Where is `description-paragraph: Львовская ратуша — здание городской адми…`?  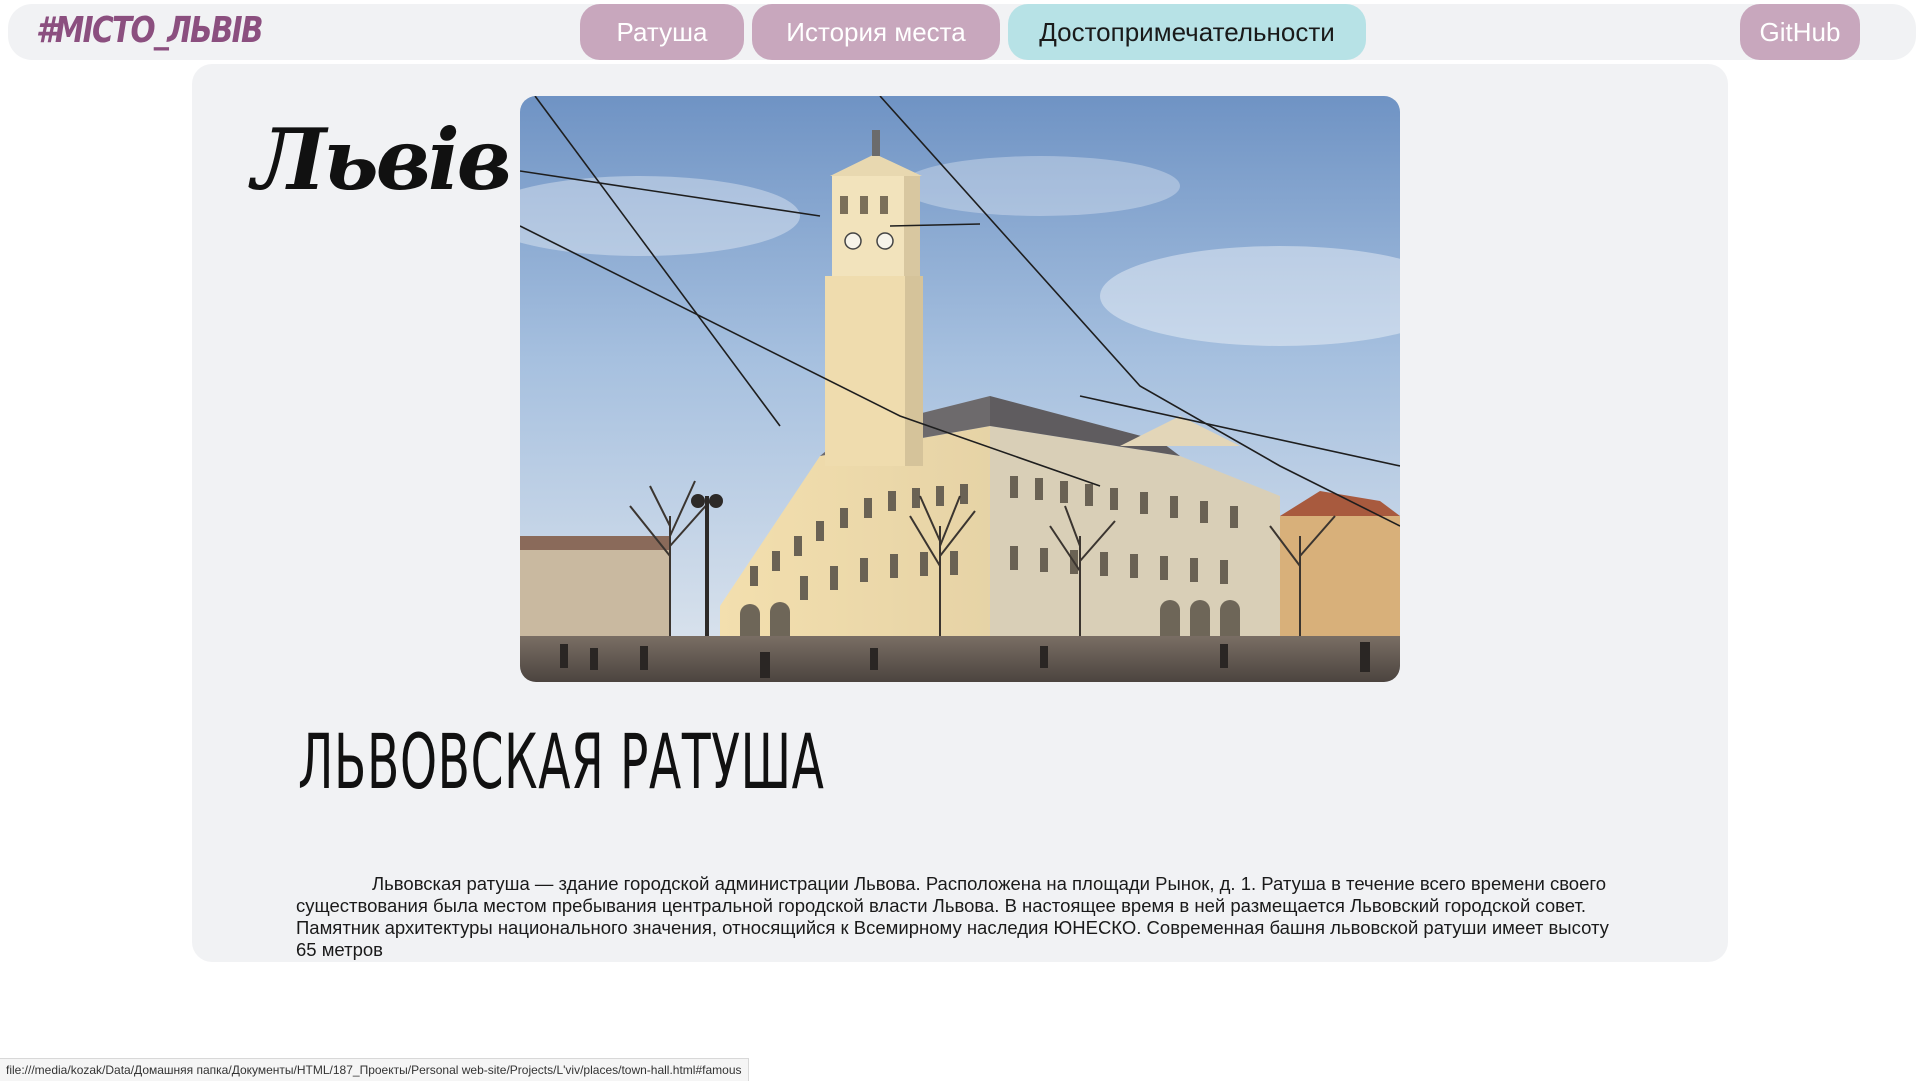
description-paragraph: Львовская ратуша — здание городской адми… is located at coordinates (952, 916).